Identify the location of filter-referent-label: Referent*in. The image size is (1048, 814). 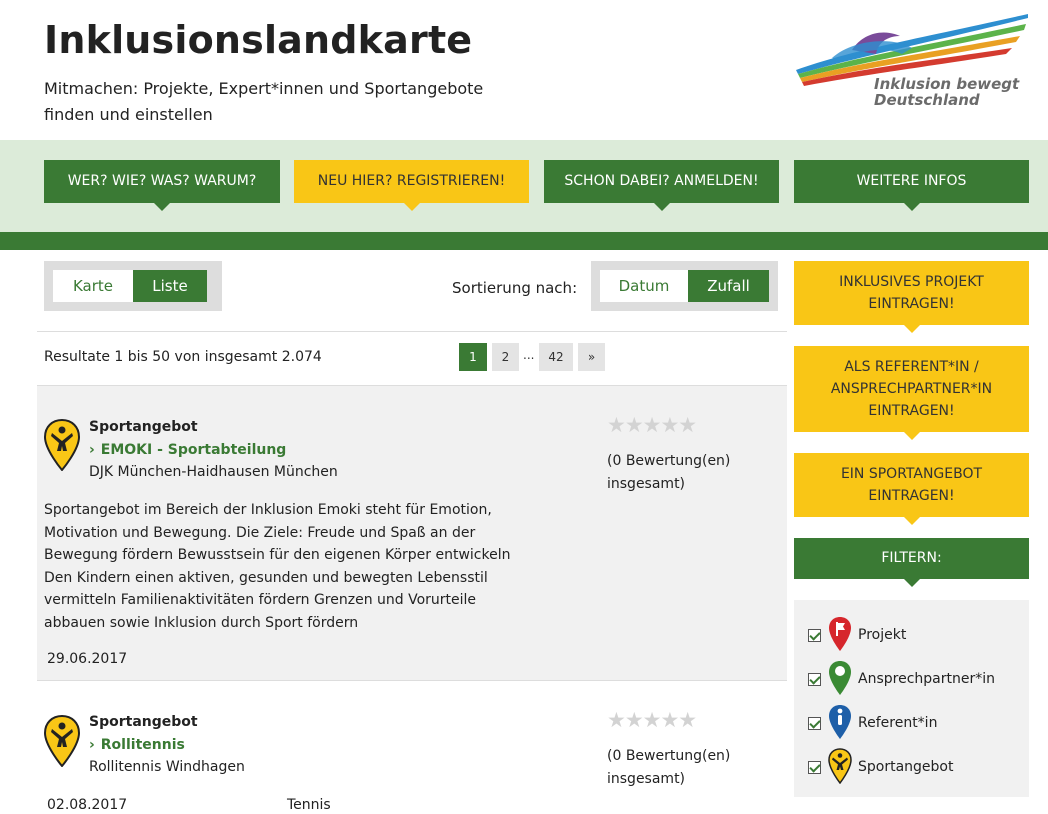
(898, 723).